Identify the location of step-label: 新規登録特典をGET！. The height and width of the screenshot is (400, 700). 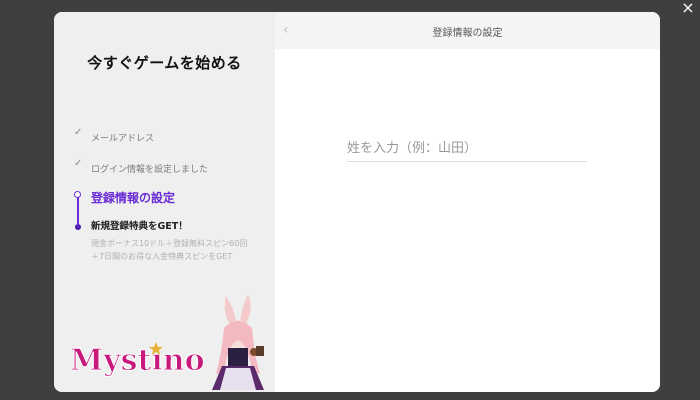
(139, 226).